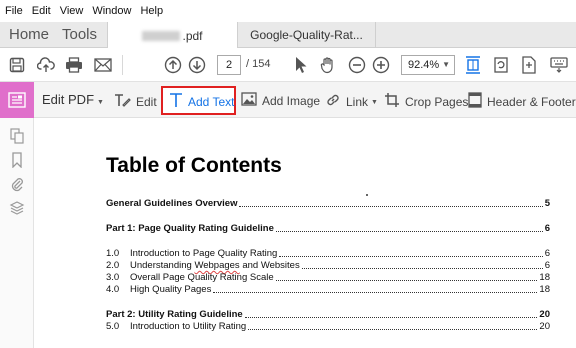  I want to click on blurred-filename, so click(161, 35).